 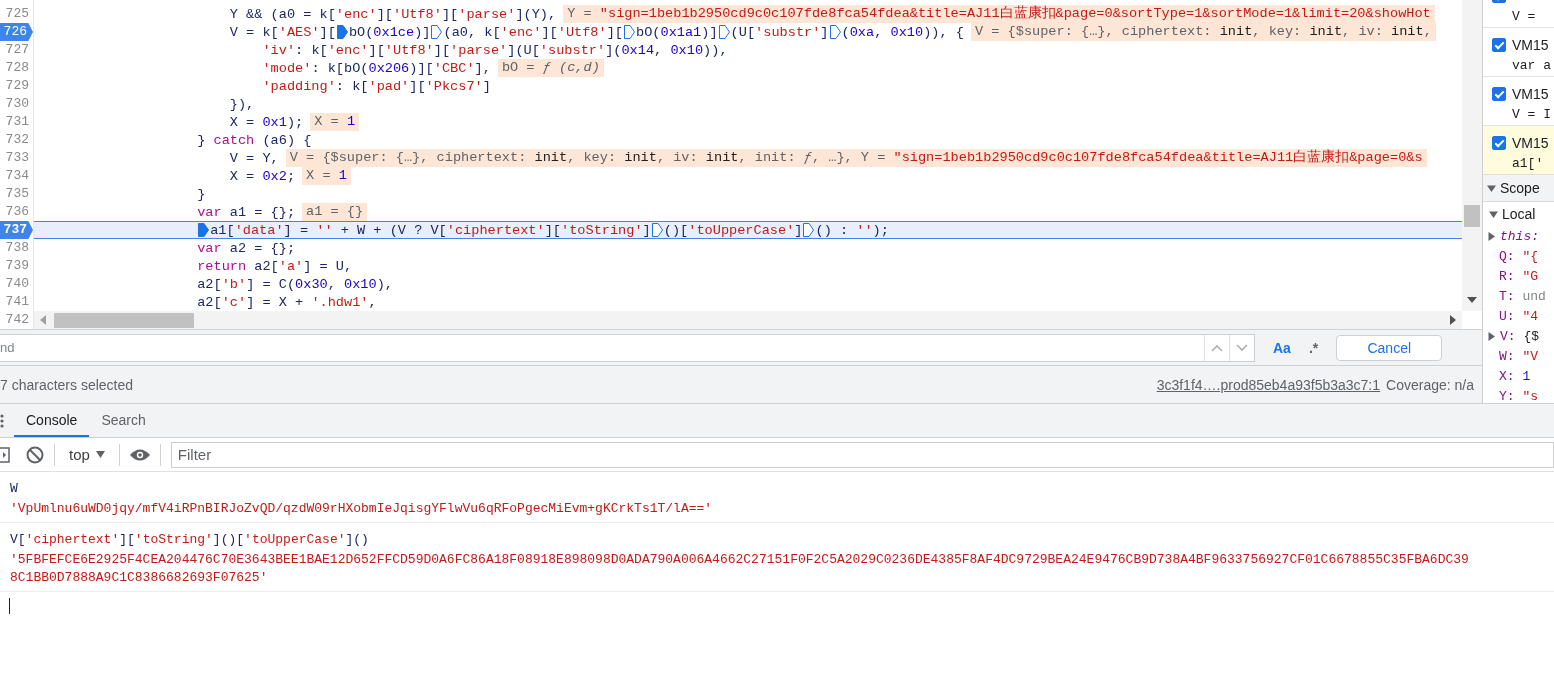 I want to click on variable-name: X:, so click(x=1507, y=376).